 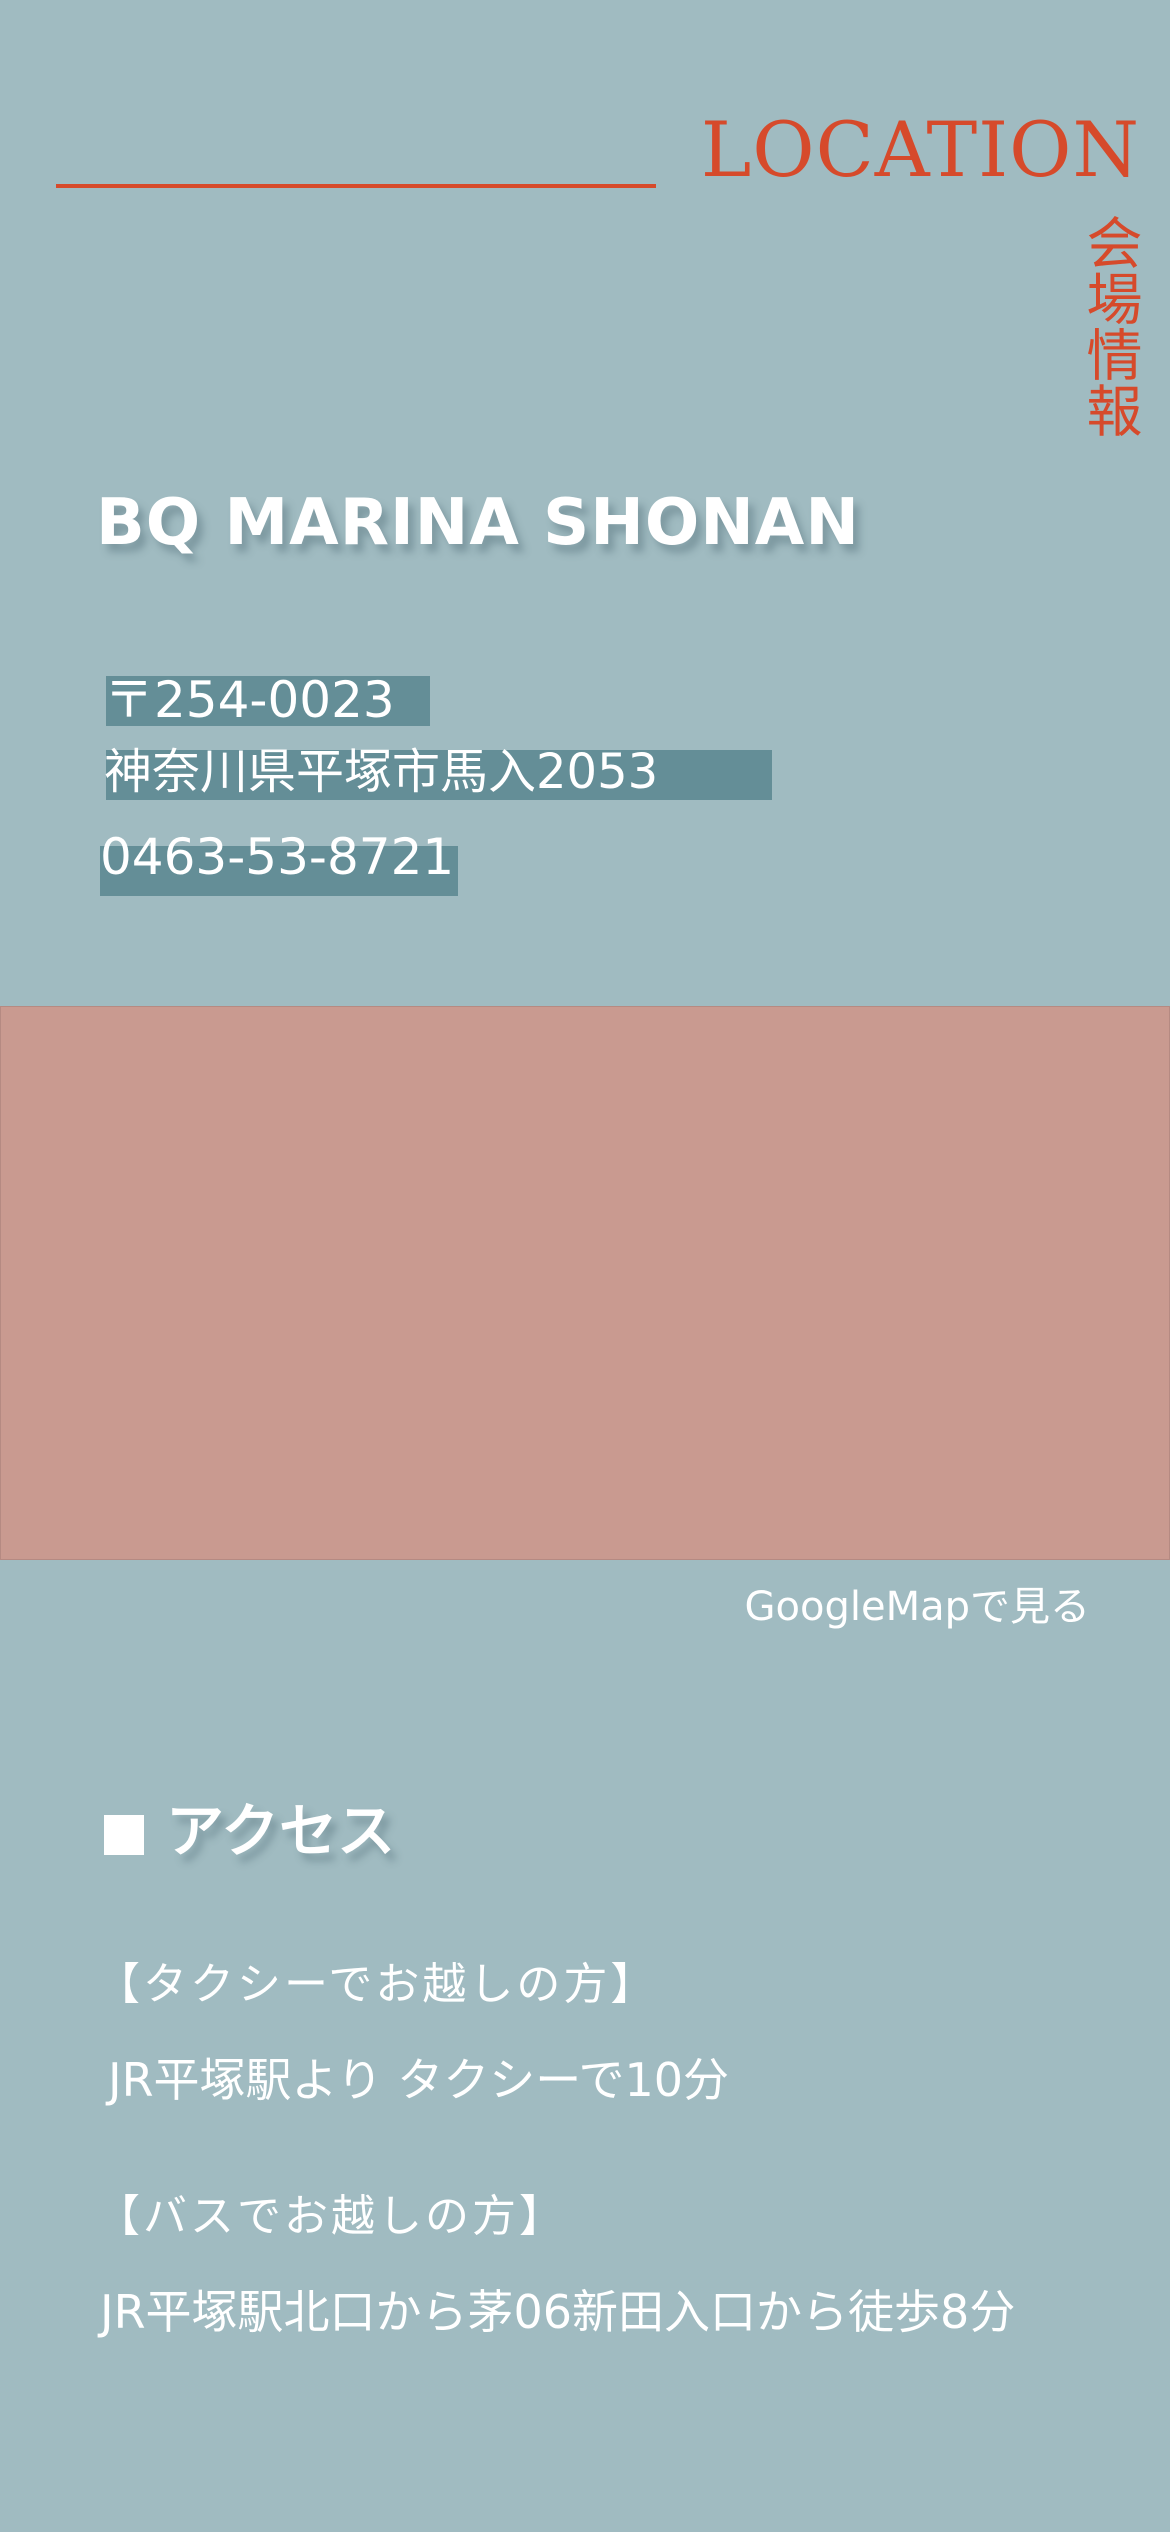 What do you see at coordinates (1109, 326) in the screenshot?
I see `page-subtitle: 会場情報` at bounding box center [1109, 326].